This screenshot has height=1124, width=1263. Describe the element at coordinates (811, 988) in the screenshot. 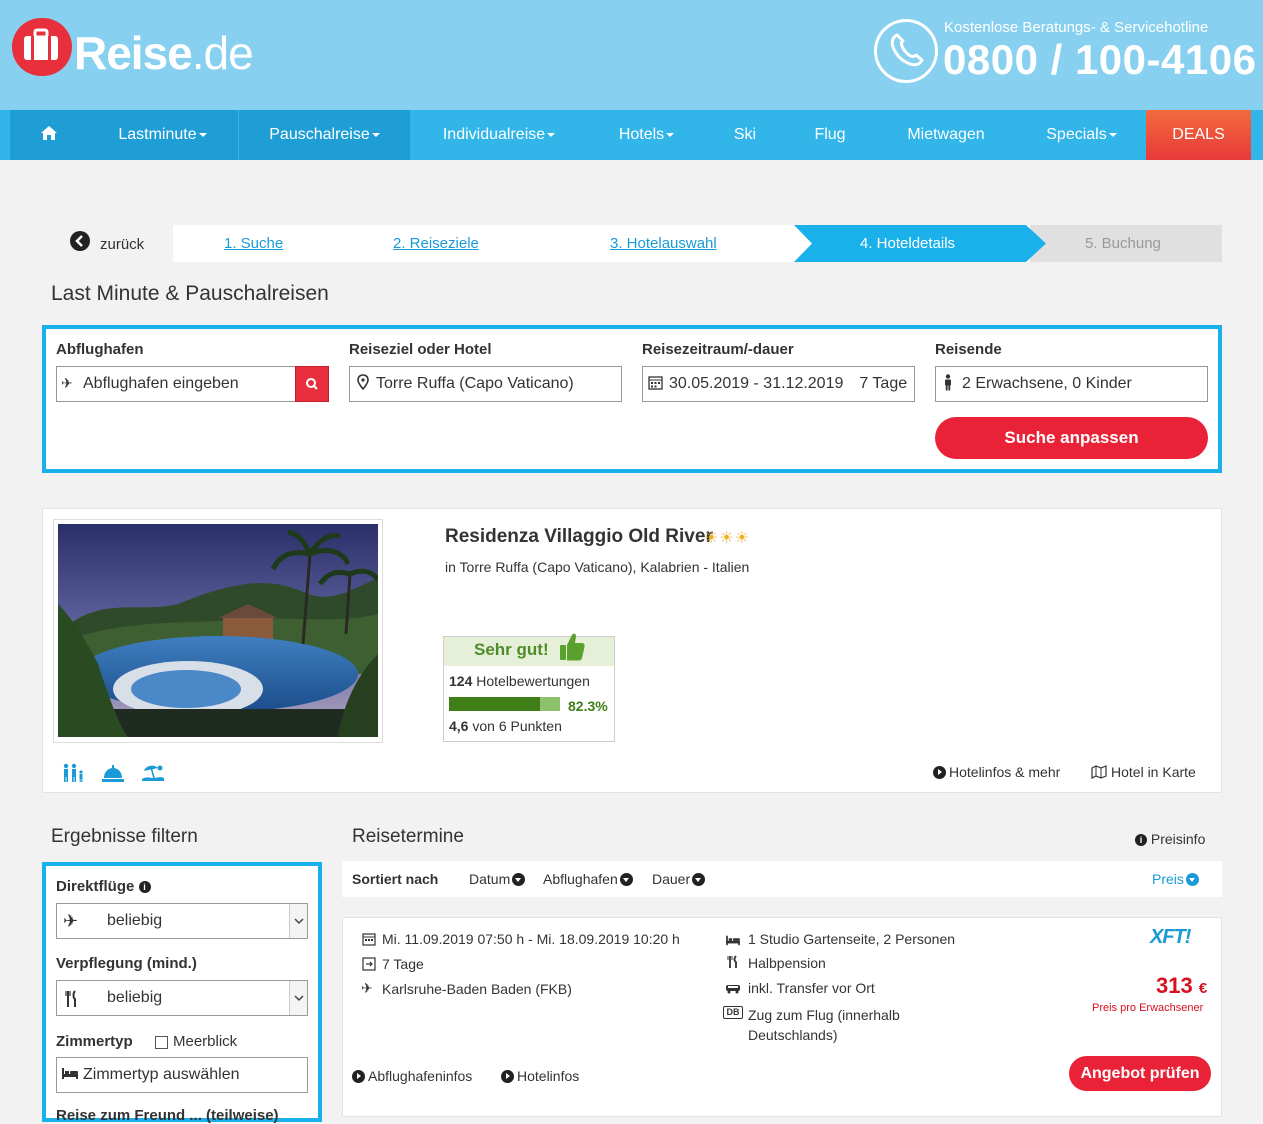

I see `offer-transfer: inkl. Transfer vor Ort` at that location.